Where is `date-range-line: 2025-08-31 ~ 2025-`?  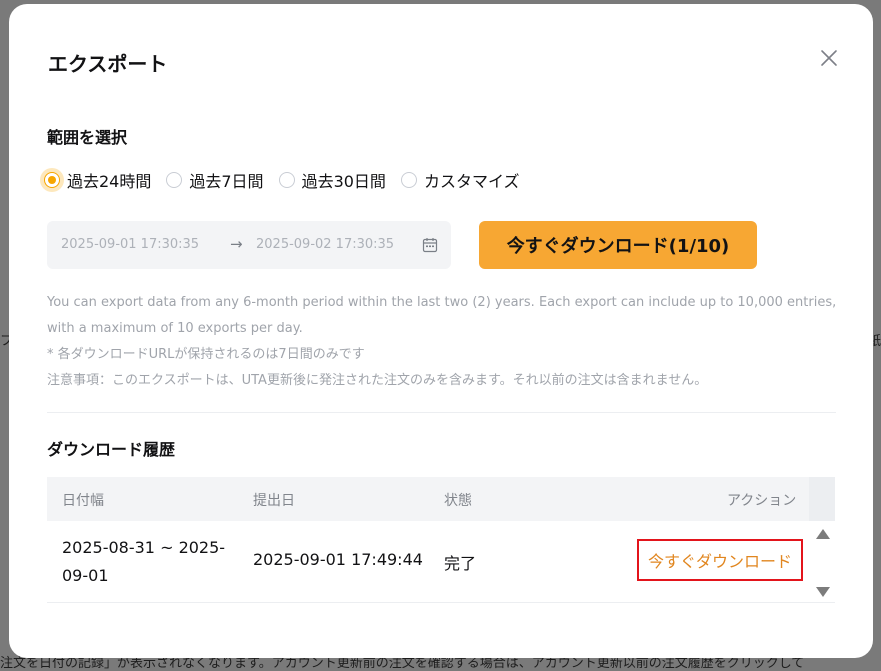
date-range-line: 2025-08-31 ~ 2025- is located at coordinates (144, 547).